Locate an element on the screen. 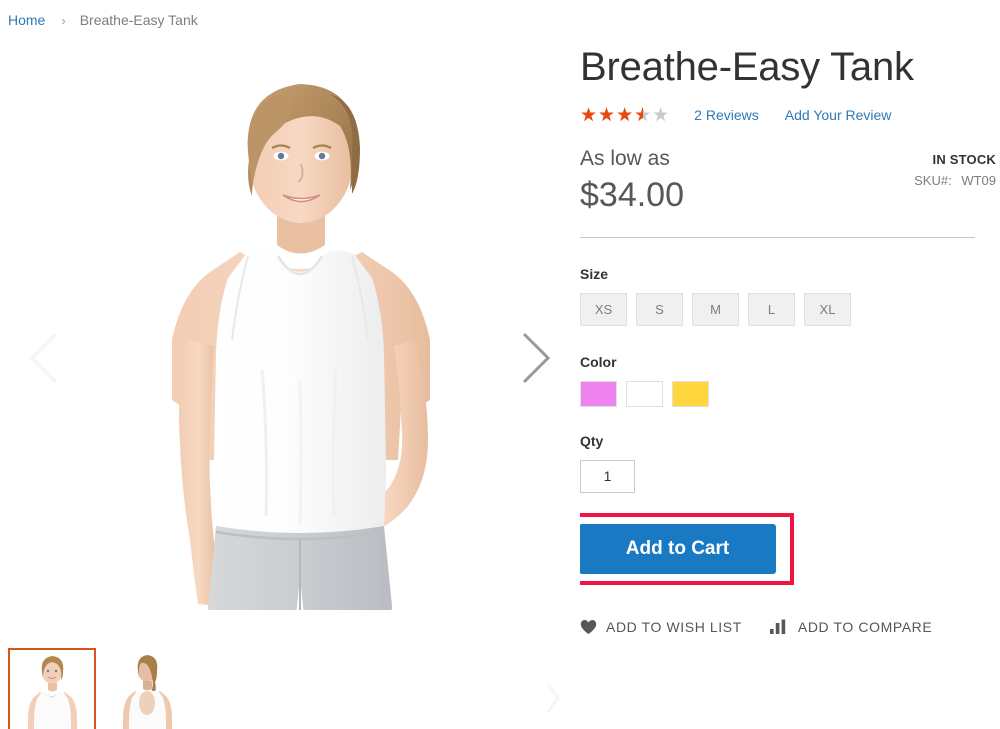  breadcrumb-home-link: Home is located at coordinates (26, 20).